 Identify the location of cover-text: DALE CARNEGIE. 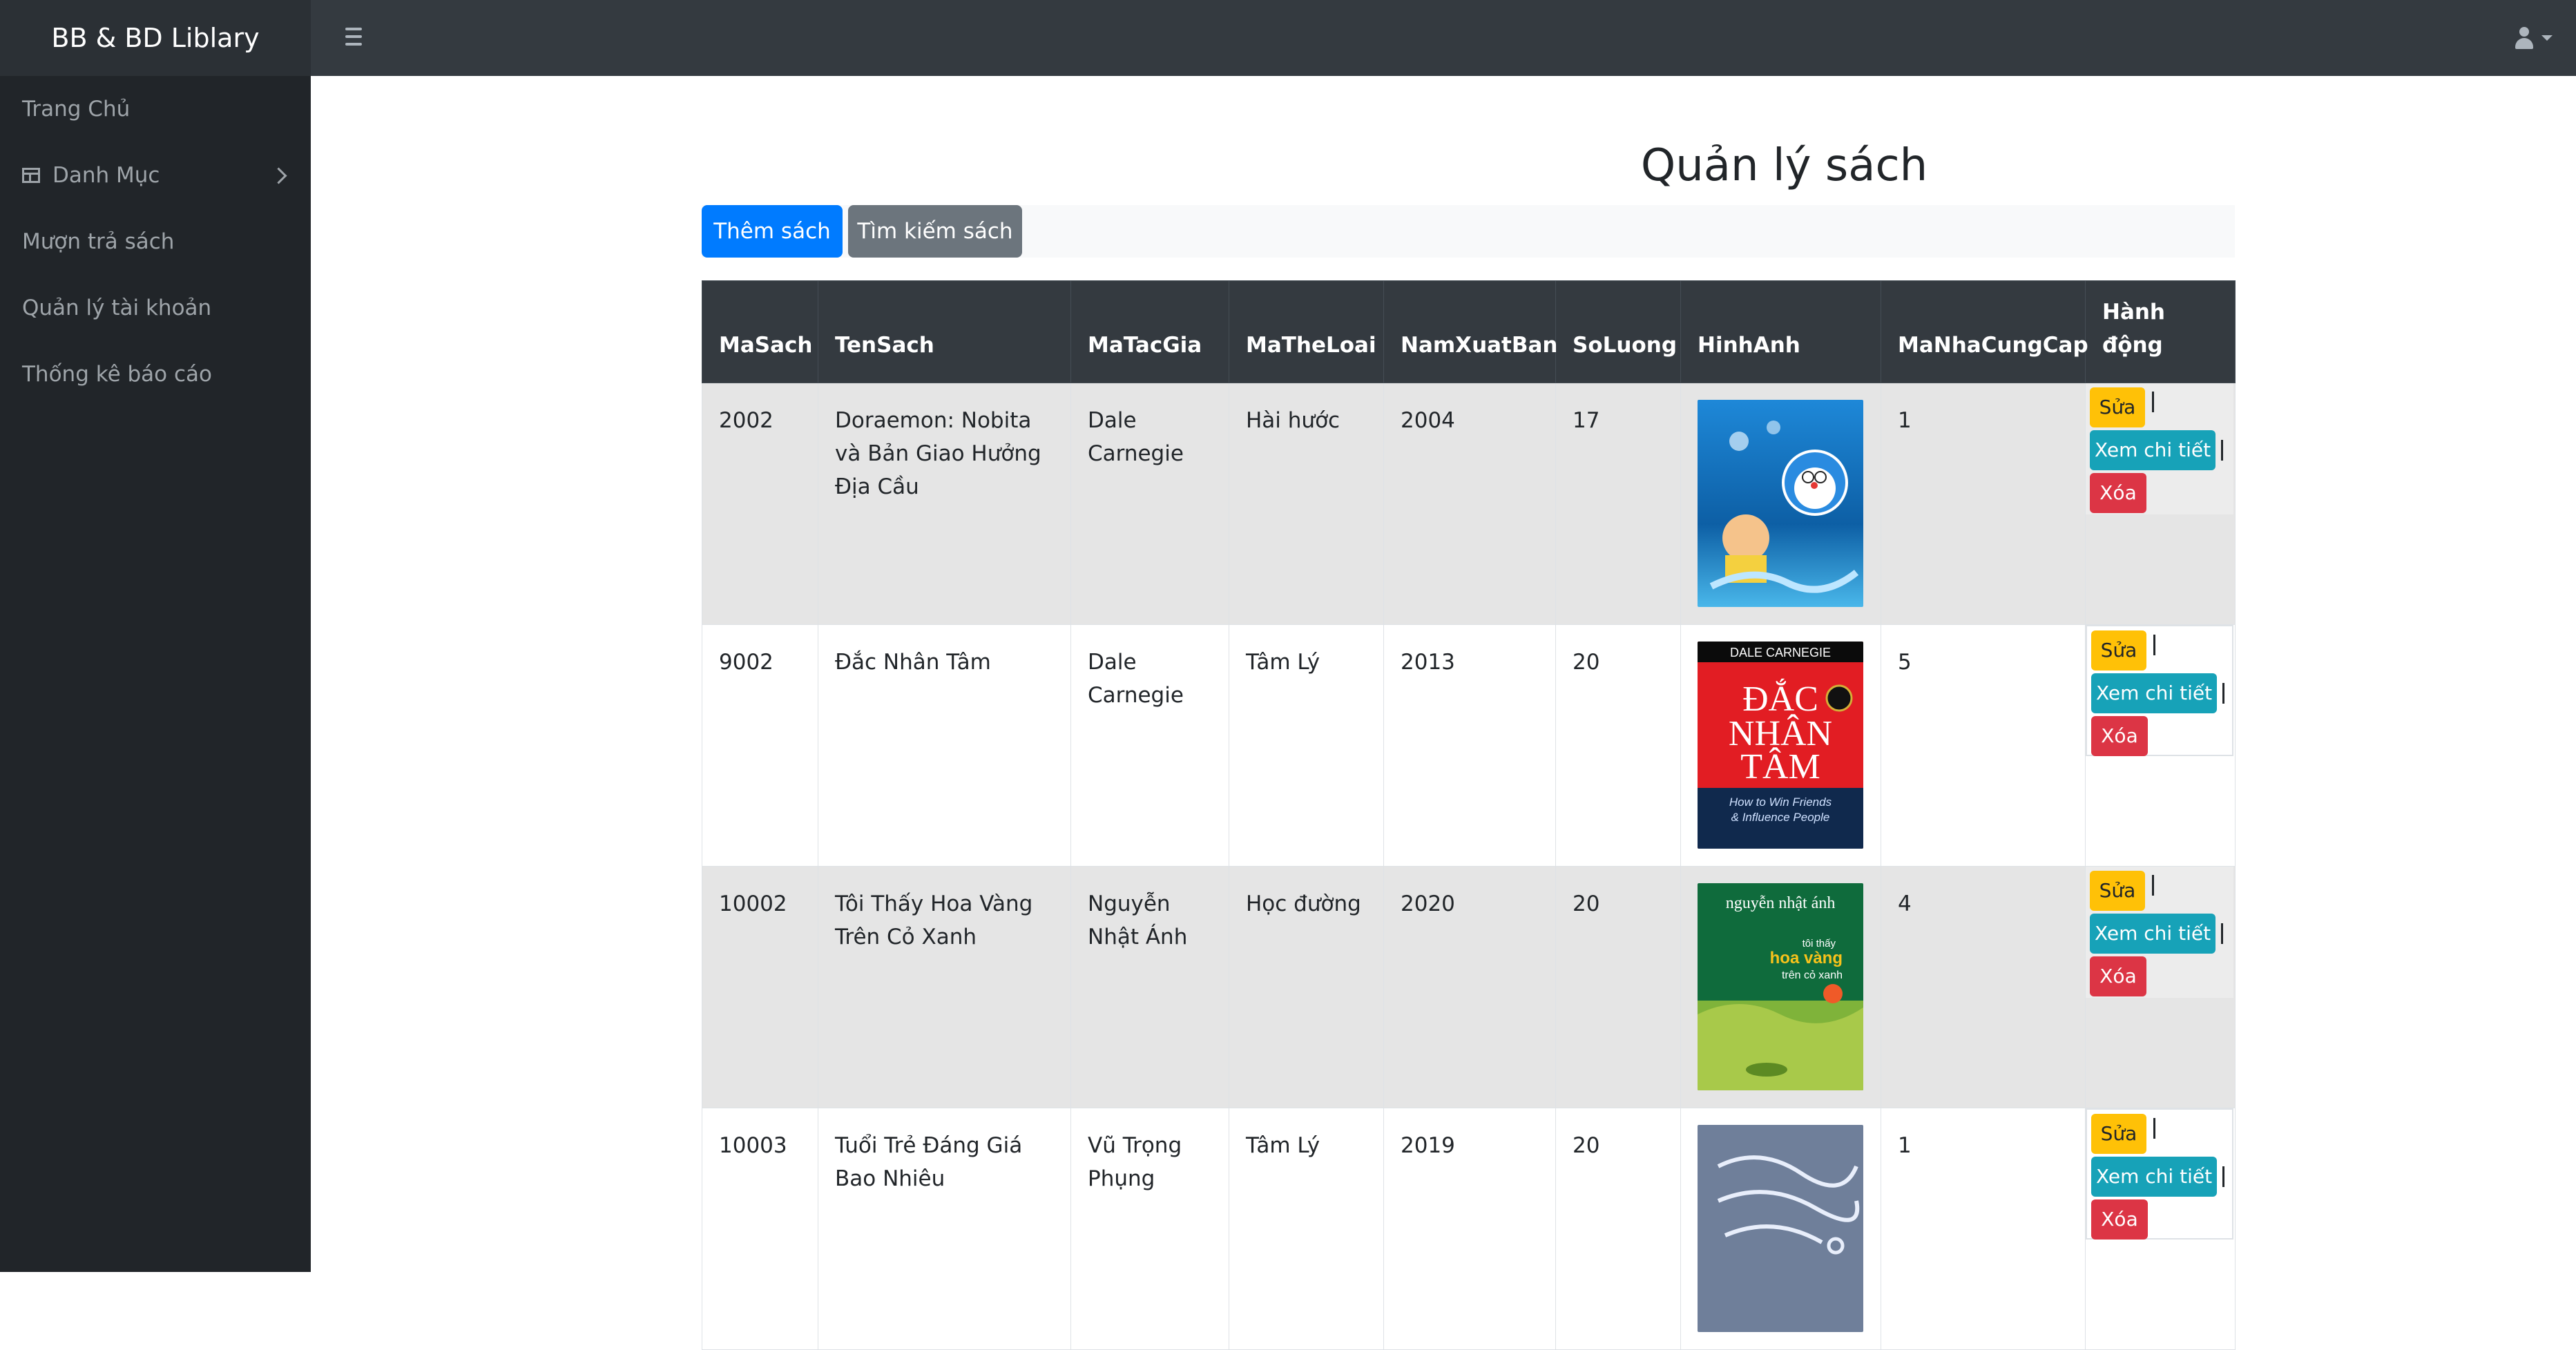
(1780, 652).